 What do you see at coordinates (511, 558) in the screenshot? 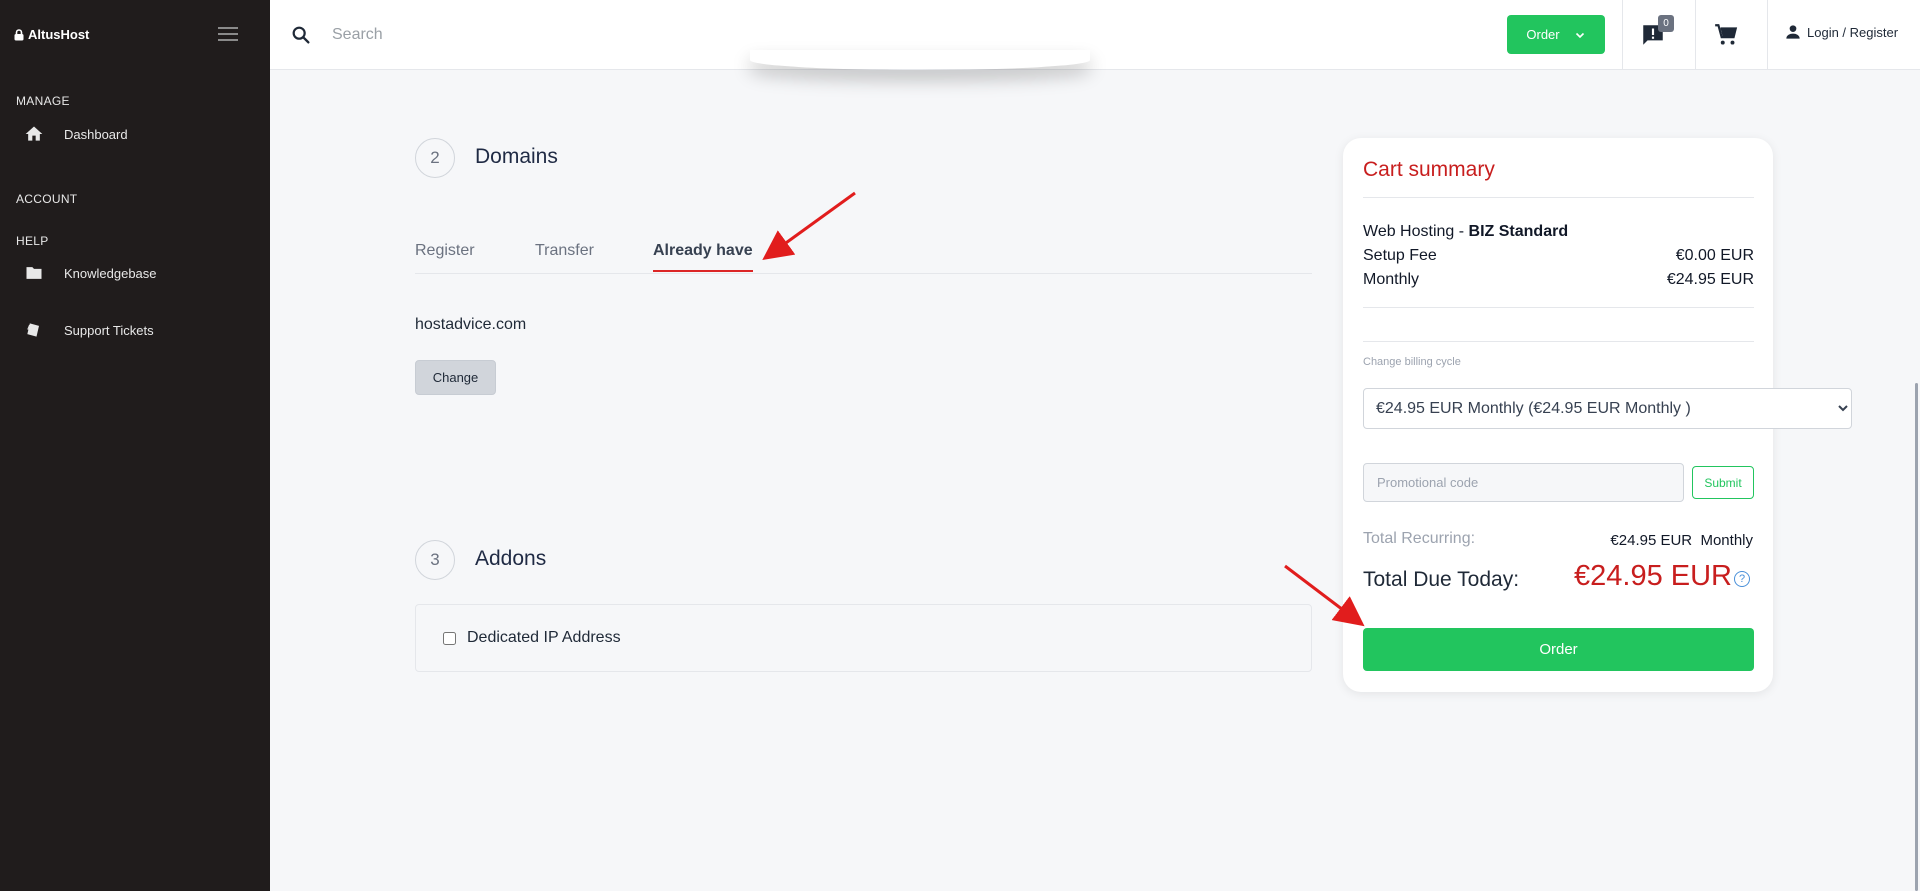
I see `addons-title: Addons` at bounding box center [511, 558].